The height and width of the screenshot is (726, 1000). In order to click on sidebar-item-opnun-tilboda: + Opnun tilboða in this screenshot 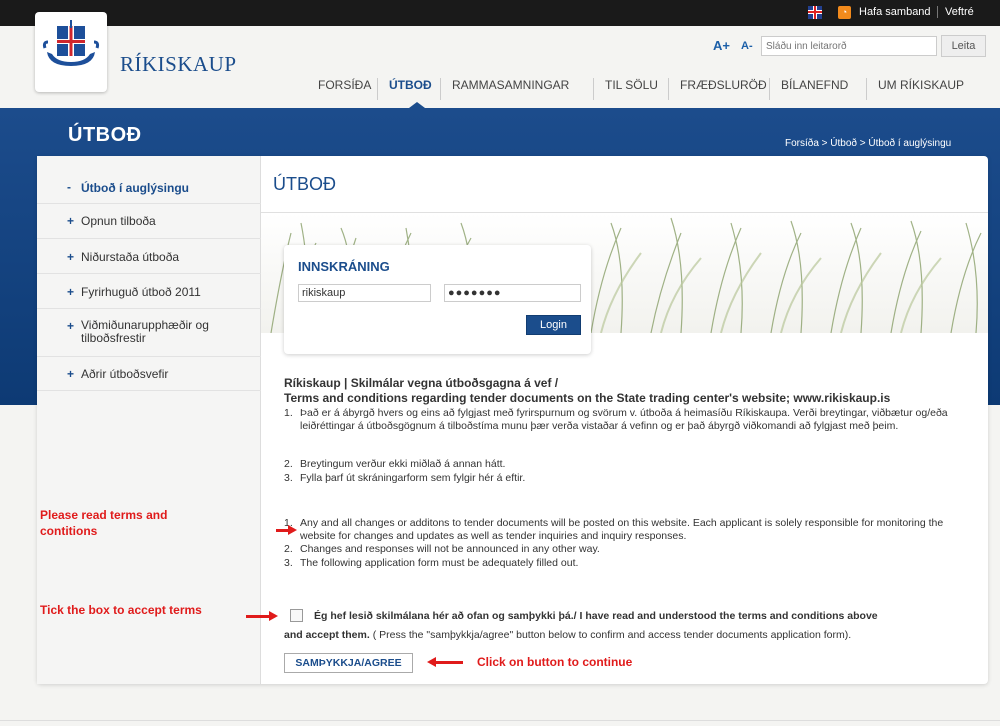, I will do `click(149, 221)`.